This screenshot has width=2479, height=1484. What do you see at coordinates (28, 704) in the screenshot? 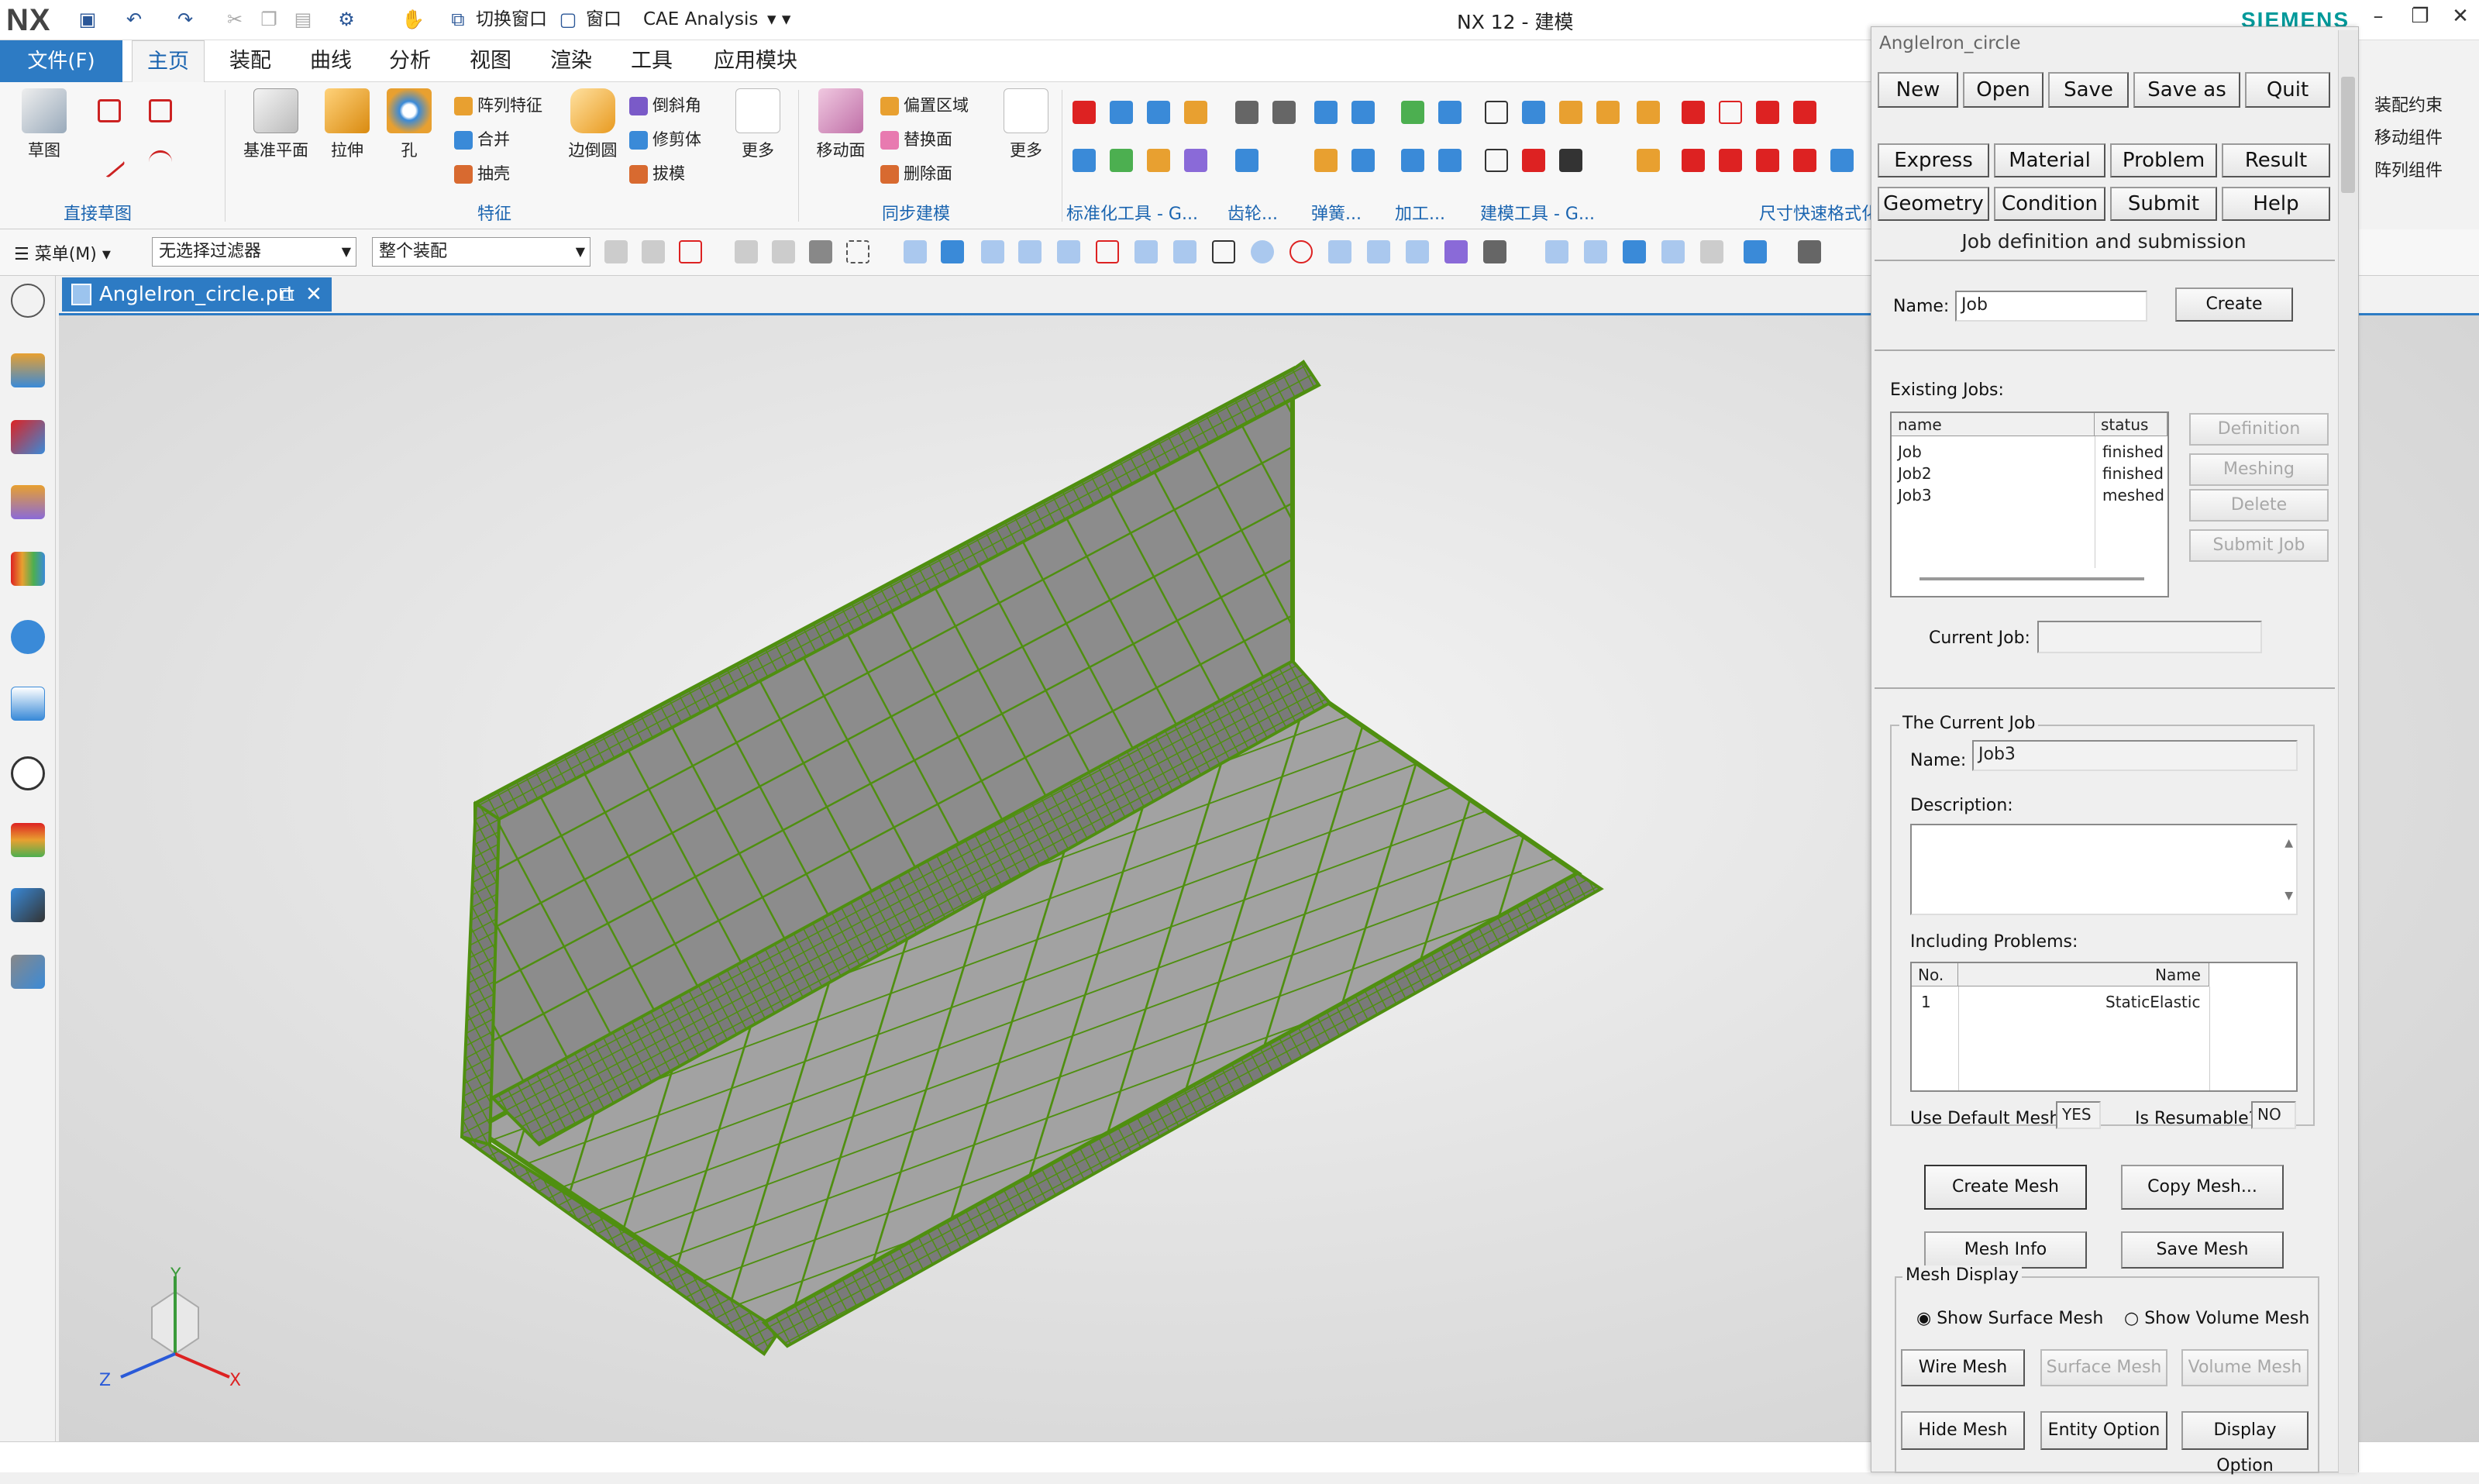
I see `web-browser-icon` at bounding box center [28, 704].